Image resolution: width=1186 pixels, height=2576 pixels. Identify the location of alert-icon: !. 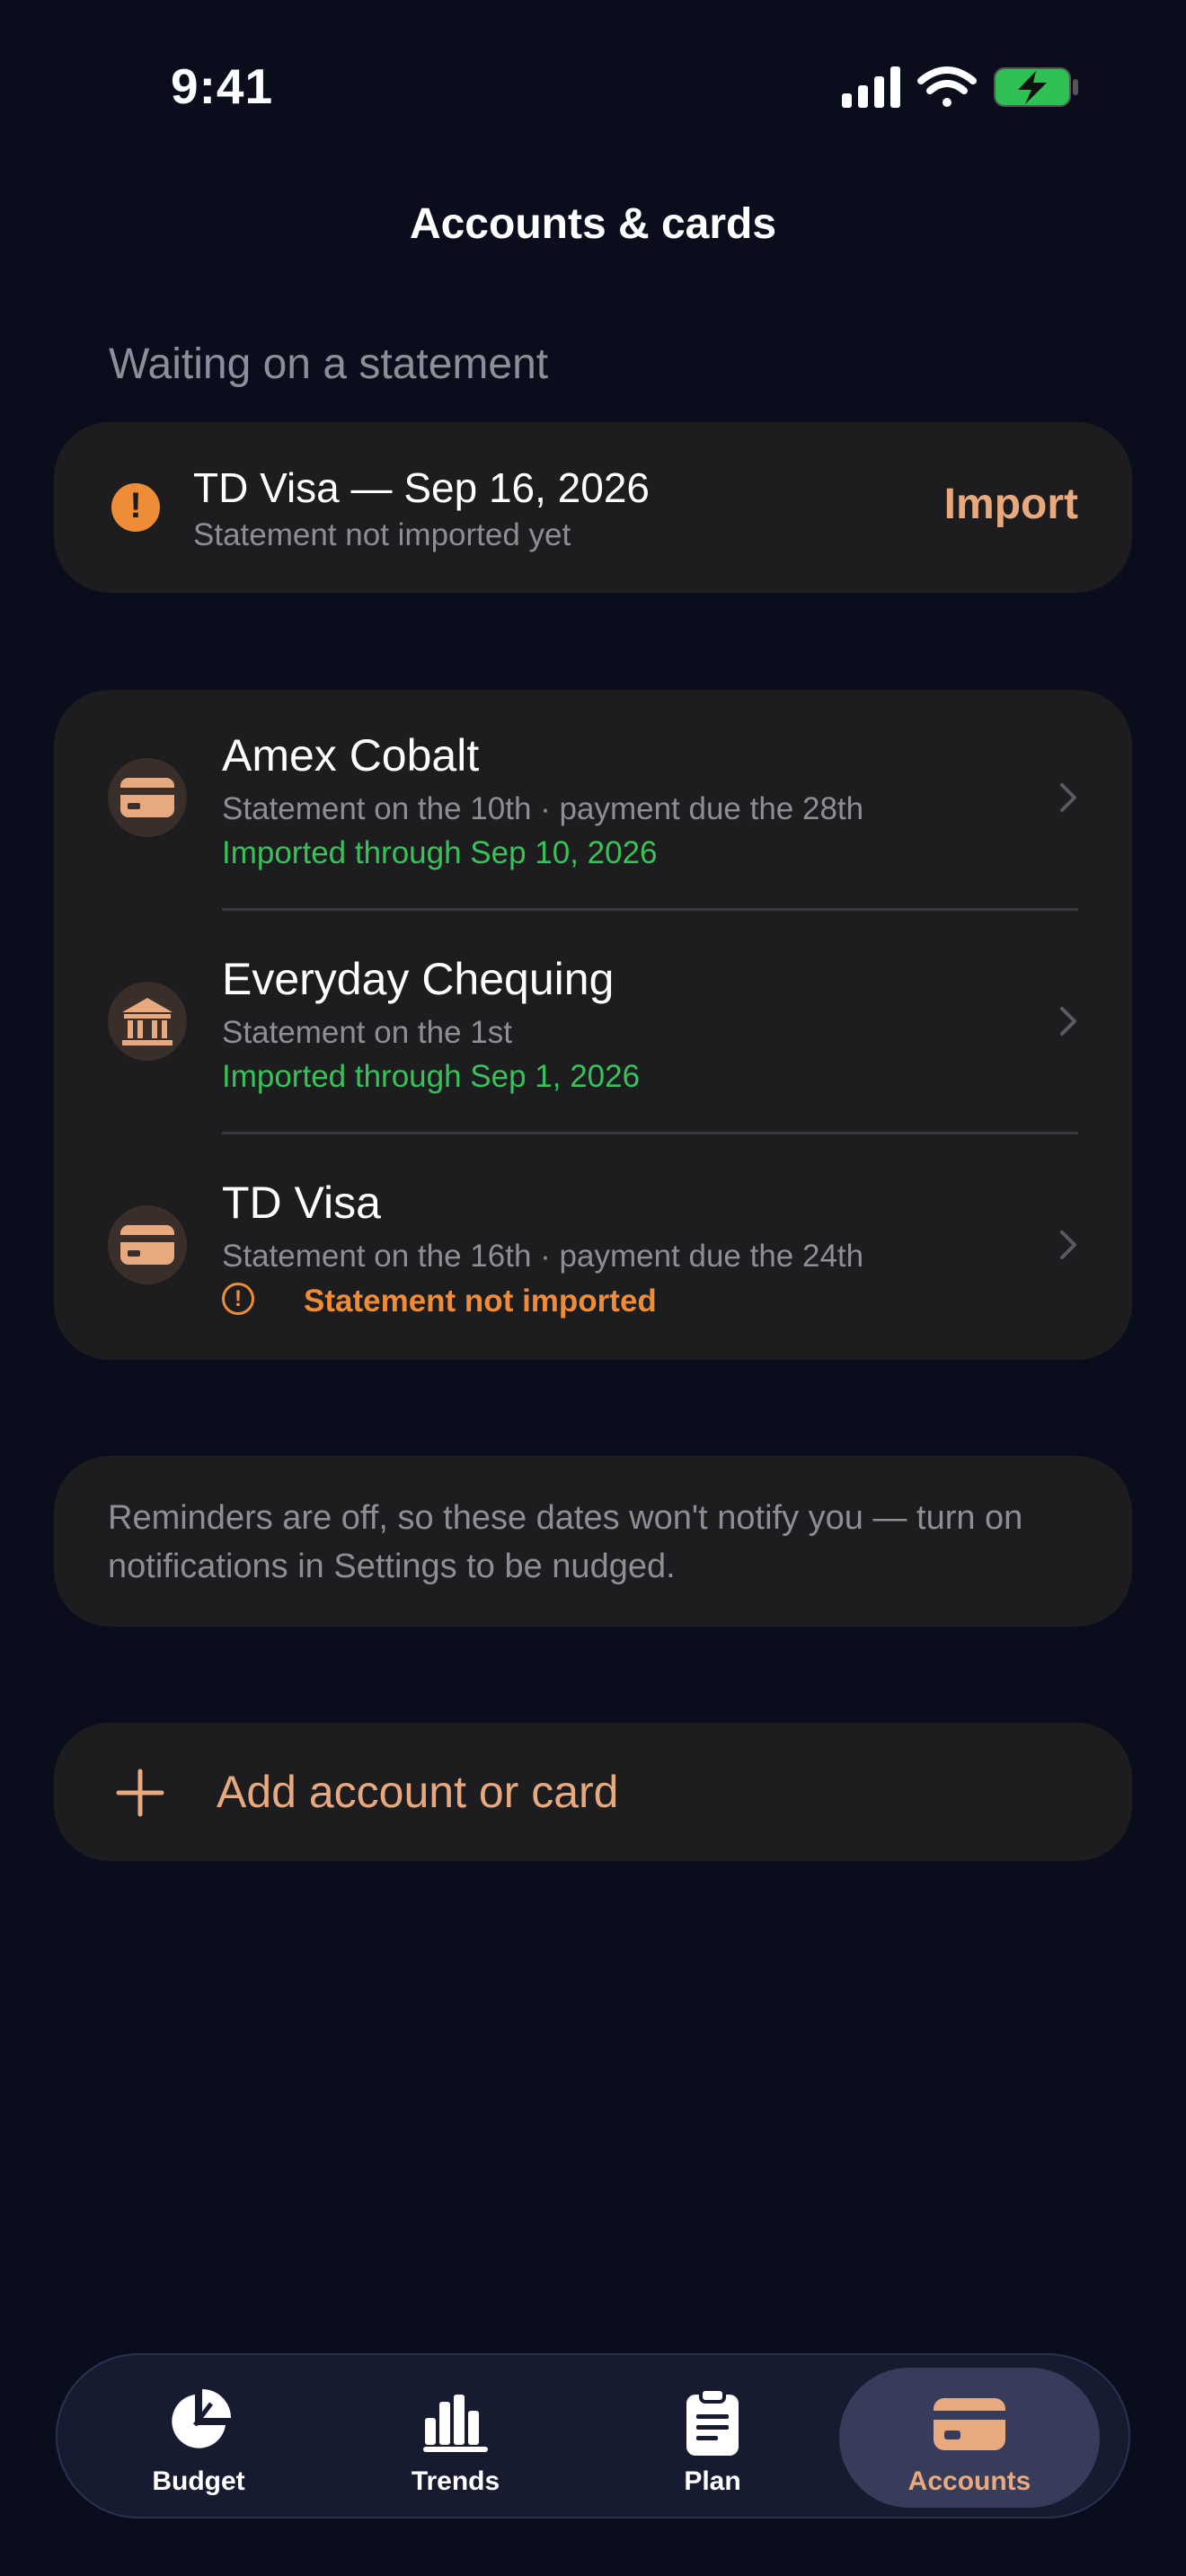
(135, 507).